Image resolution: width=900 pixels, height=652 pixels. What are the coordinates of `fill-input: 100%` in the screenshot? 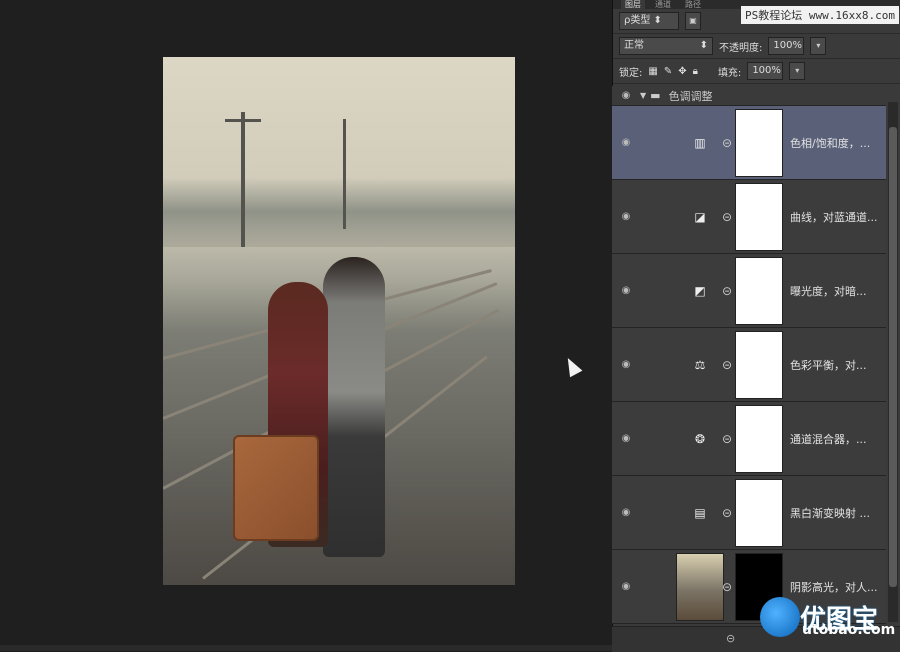 It's located at (765, 71).